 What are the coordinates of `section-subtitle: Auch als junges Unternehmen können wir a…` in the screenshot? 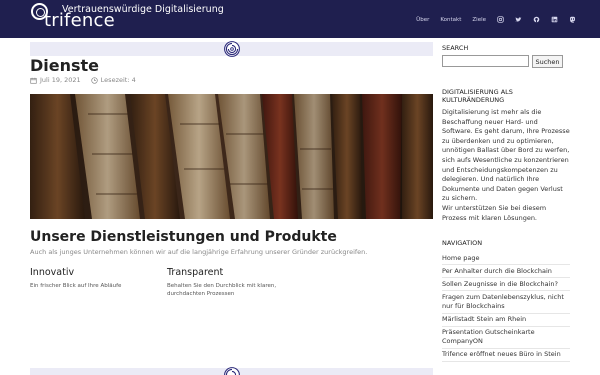 It's located at (199, 252).